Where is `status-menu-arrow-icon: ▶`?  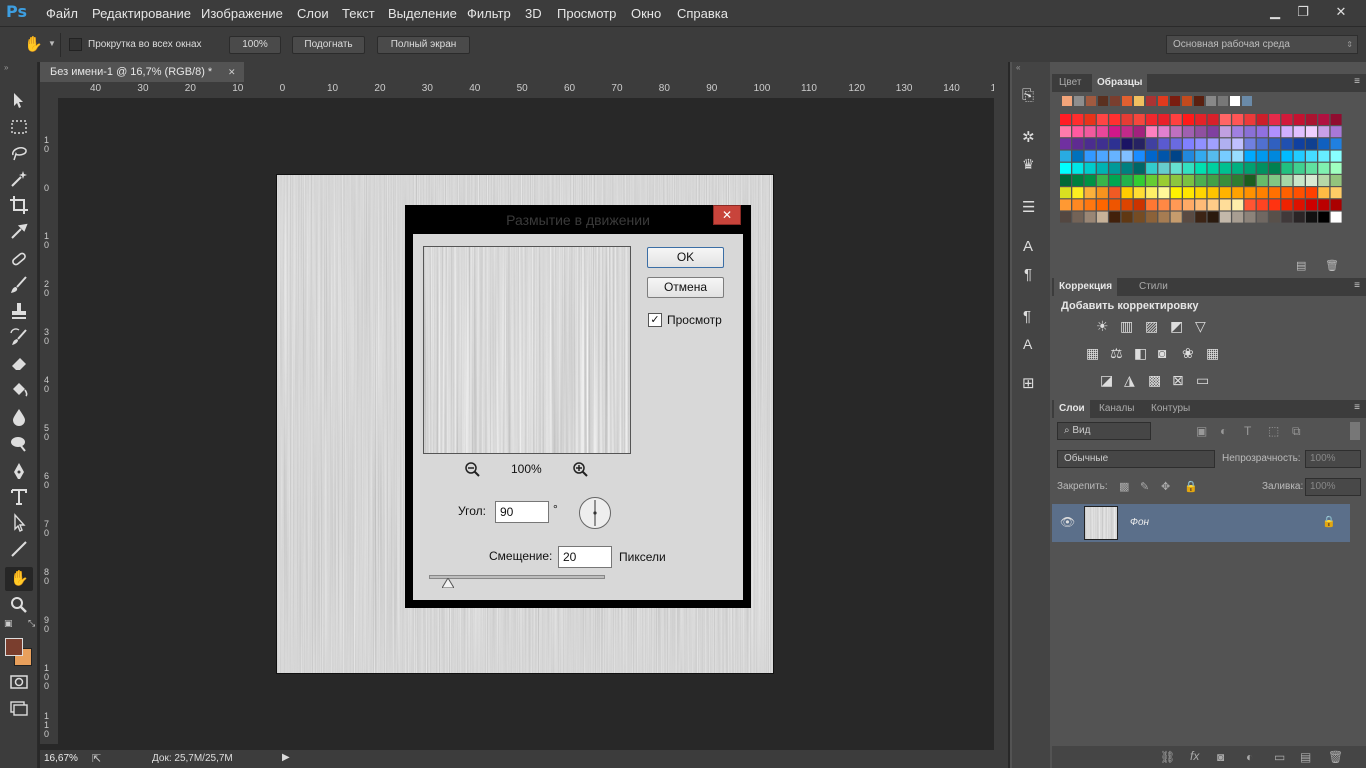
status-menu-arrow-icon: ▶ is located at coordinates (286, 757).